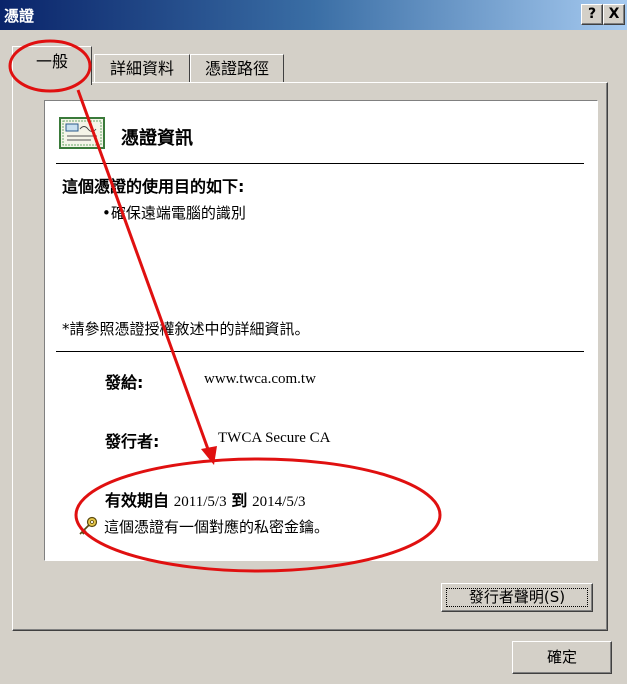  I want to click on close-button: X, so click(614, 14).